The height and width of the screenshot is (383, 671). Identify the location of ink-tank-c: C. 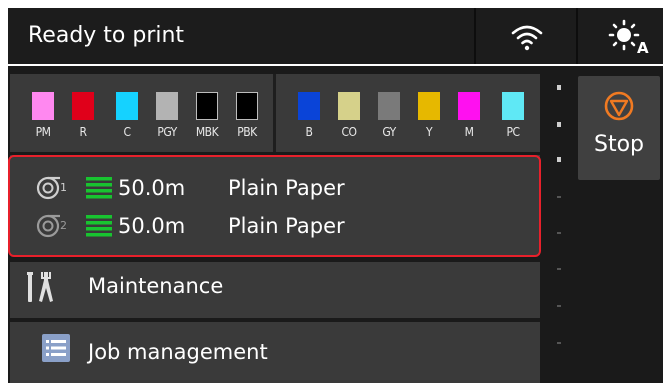
(127, 120).